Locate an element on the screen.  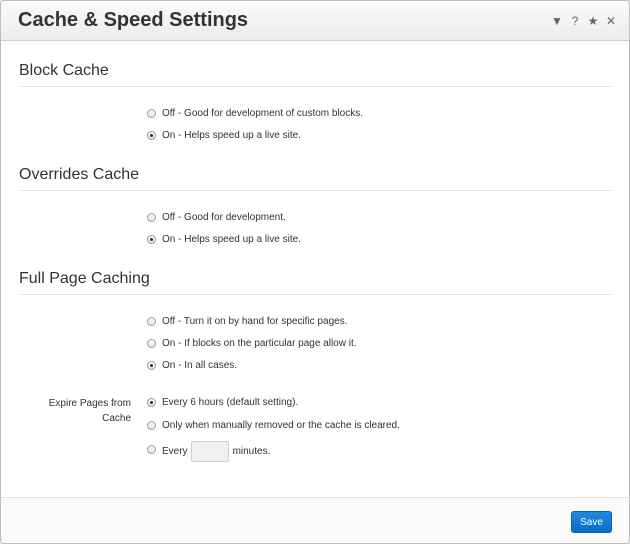
full-page-all-cases-option: On - In all cases. is located at coordinates (192, 365).